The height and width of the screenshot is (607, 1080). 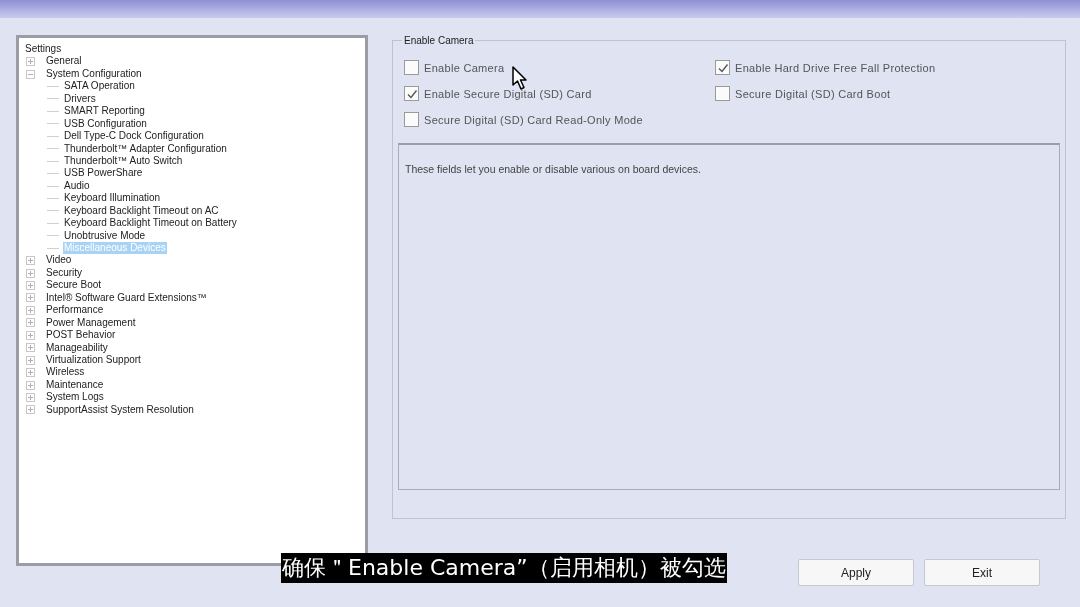 What do you see at coordinates (982, 572) in the screenshot?
I see `dialog-button: Exit` at bounding box center [982, 572].